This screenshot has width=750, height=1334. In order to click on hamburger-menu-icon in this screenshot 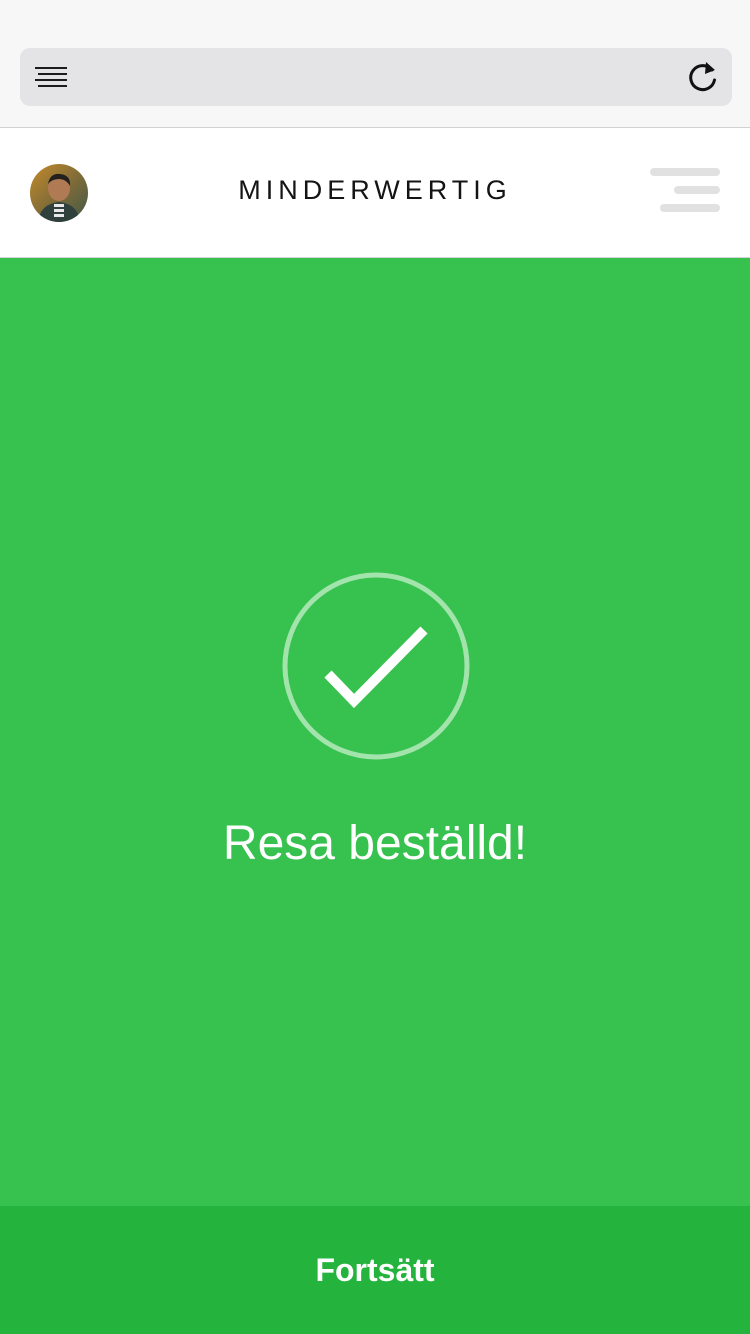, I will do `click(685, 191)`.